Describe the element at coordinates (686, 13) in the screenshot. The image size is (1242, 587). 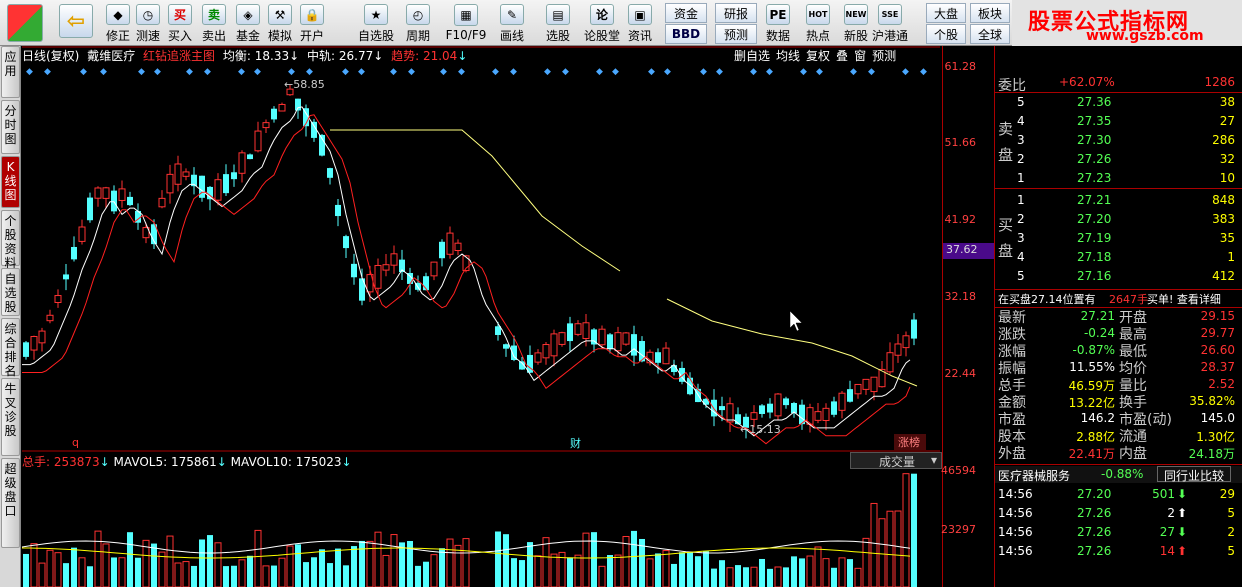
I see `zijin-menu: 资金` at that location.